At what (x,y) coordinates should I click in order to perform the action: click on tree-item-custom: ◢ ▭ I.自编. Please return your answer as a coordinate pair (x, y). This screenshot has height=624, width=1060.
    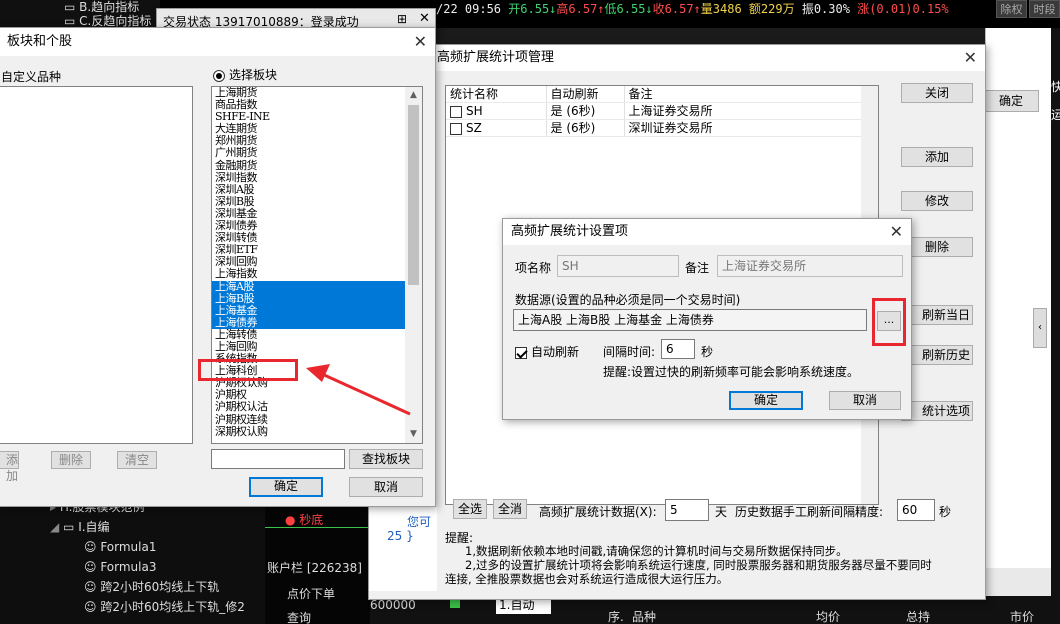
    Looking at the image, I should click on (132, 527).